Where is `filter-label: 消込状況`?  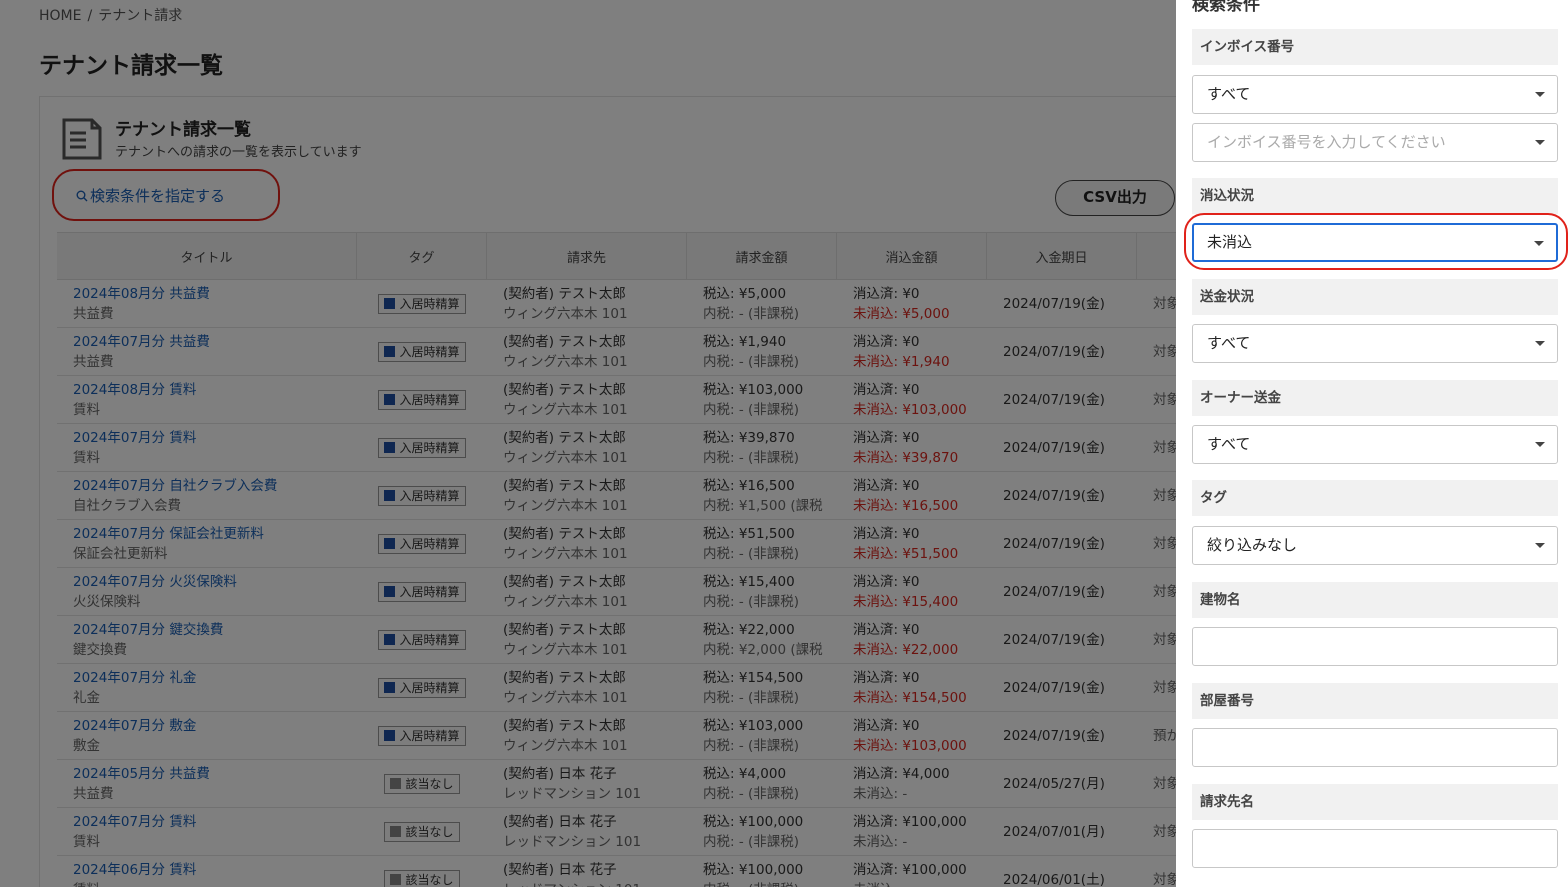 filter-label: 消込状況 is located at coordinates (1375, 196).